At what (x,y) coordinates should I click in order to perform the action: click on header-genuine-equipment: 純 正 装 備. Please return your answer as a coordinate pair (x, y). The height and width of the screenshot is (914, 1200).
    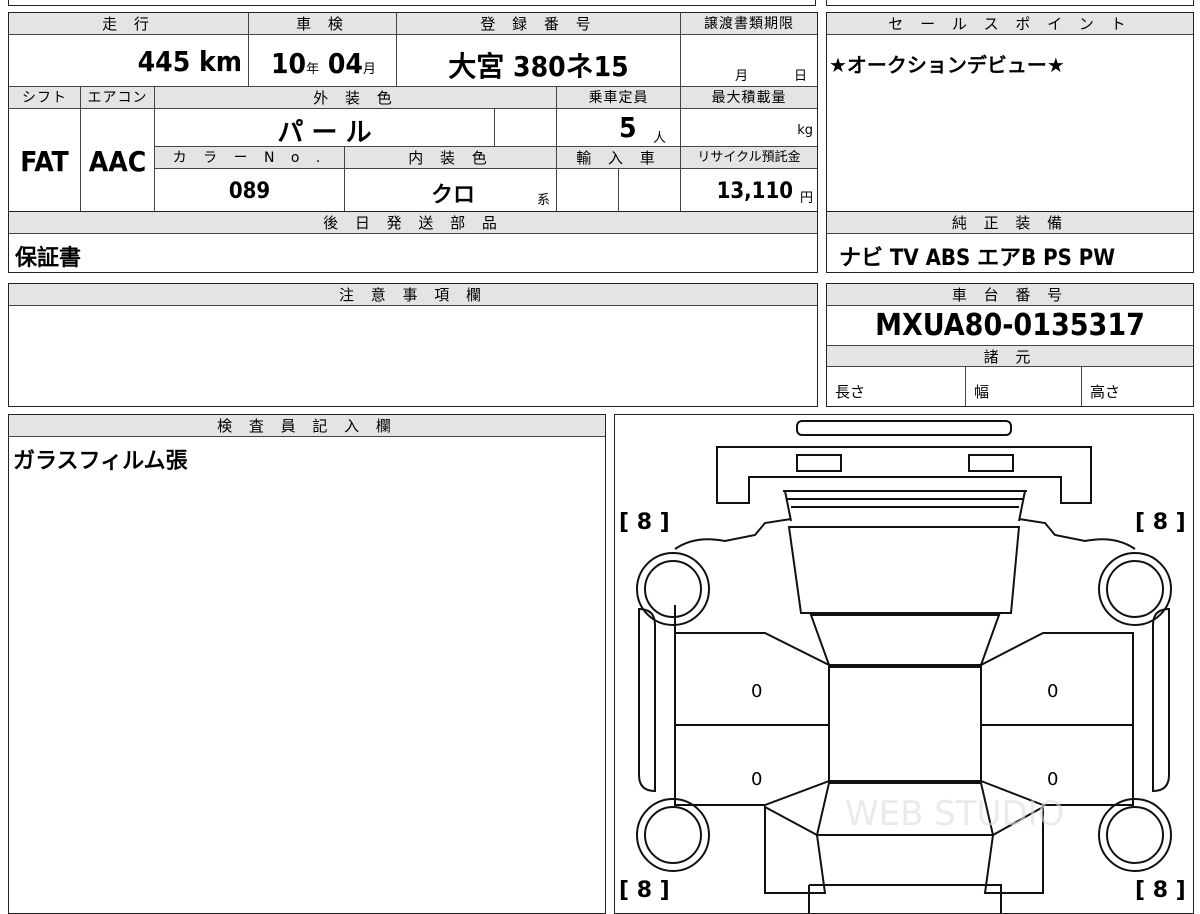
    Looking at the image, I should click on (1010, 223).